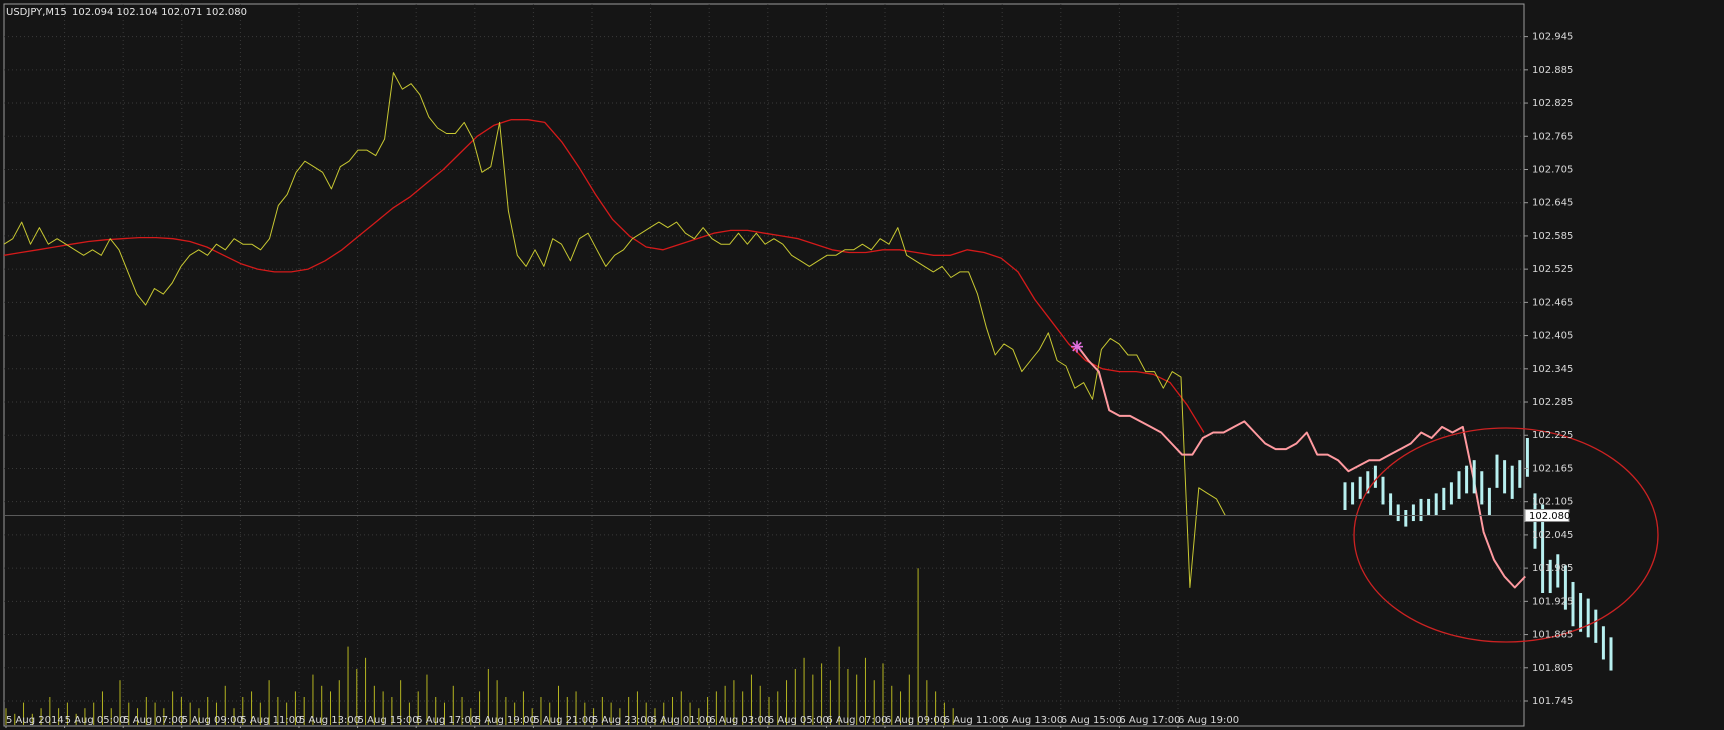 The width and height of the screenshot is (1724, 730). I want to click on price-tick-label: 102.225, so click(1552, 435).